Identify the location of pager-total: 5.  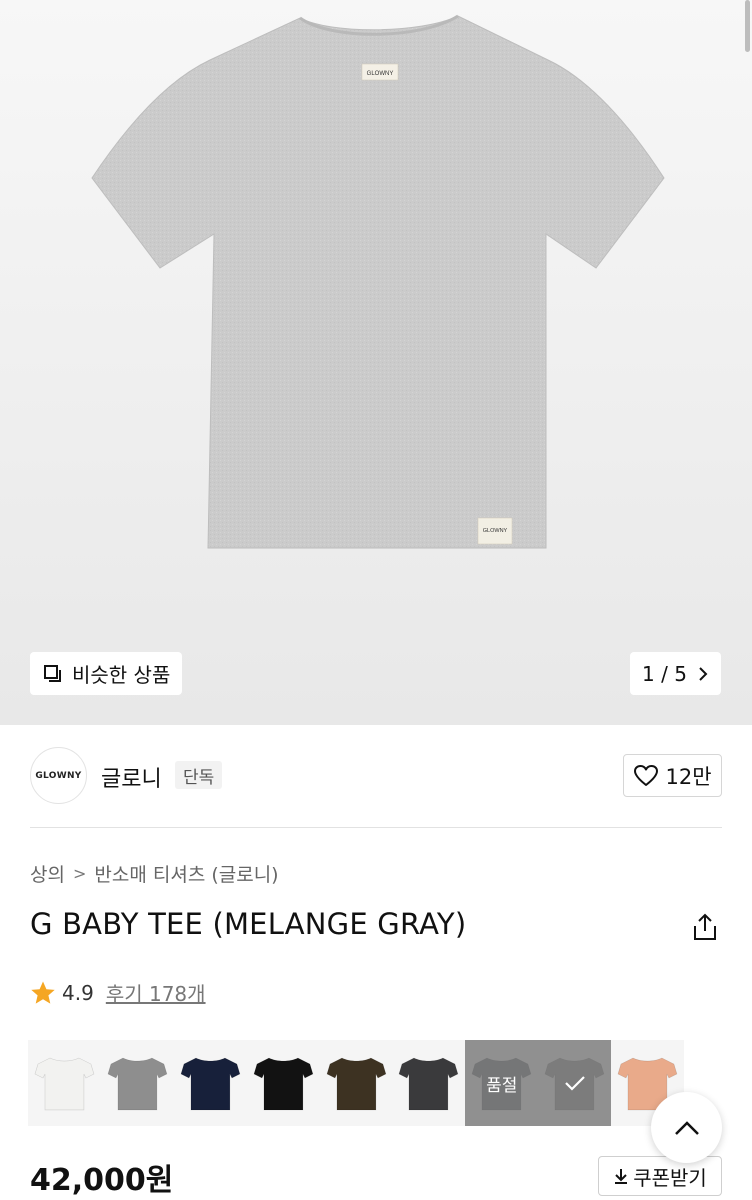
(680, 673).